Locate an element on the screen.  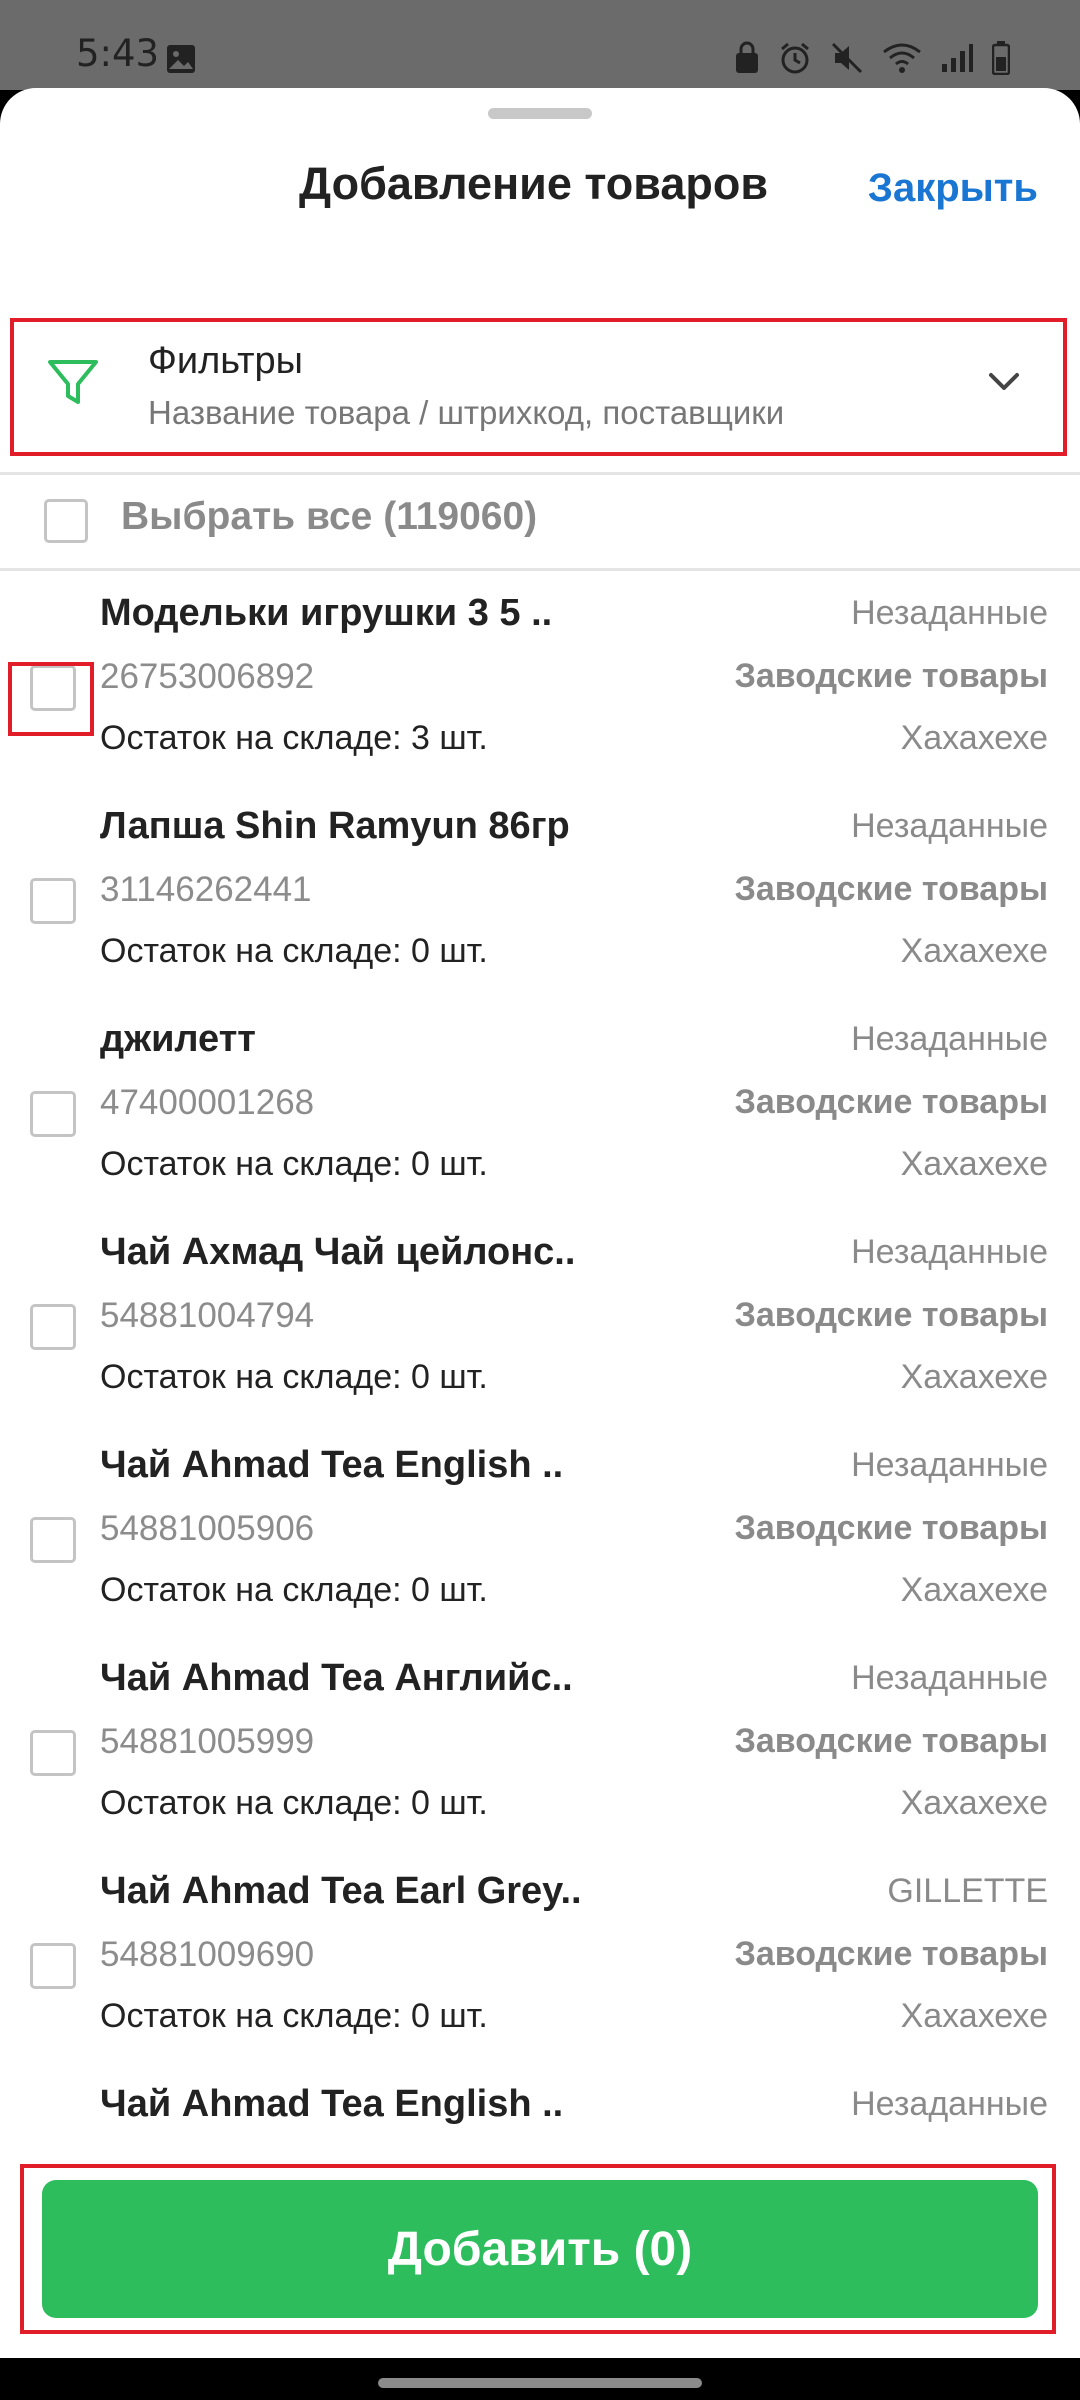
home-gesture-bar is located at coordinates (540, 2383).